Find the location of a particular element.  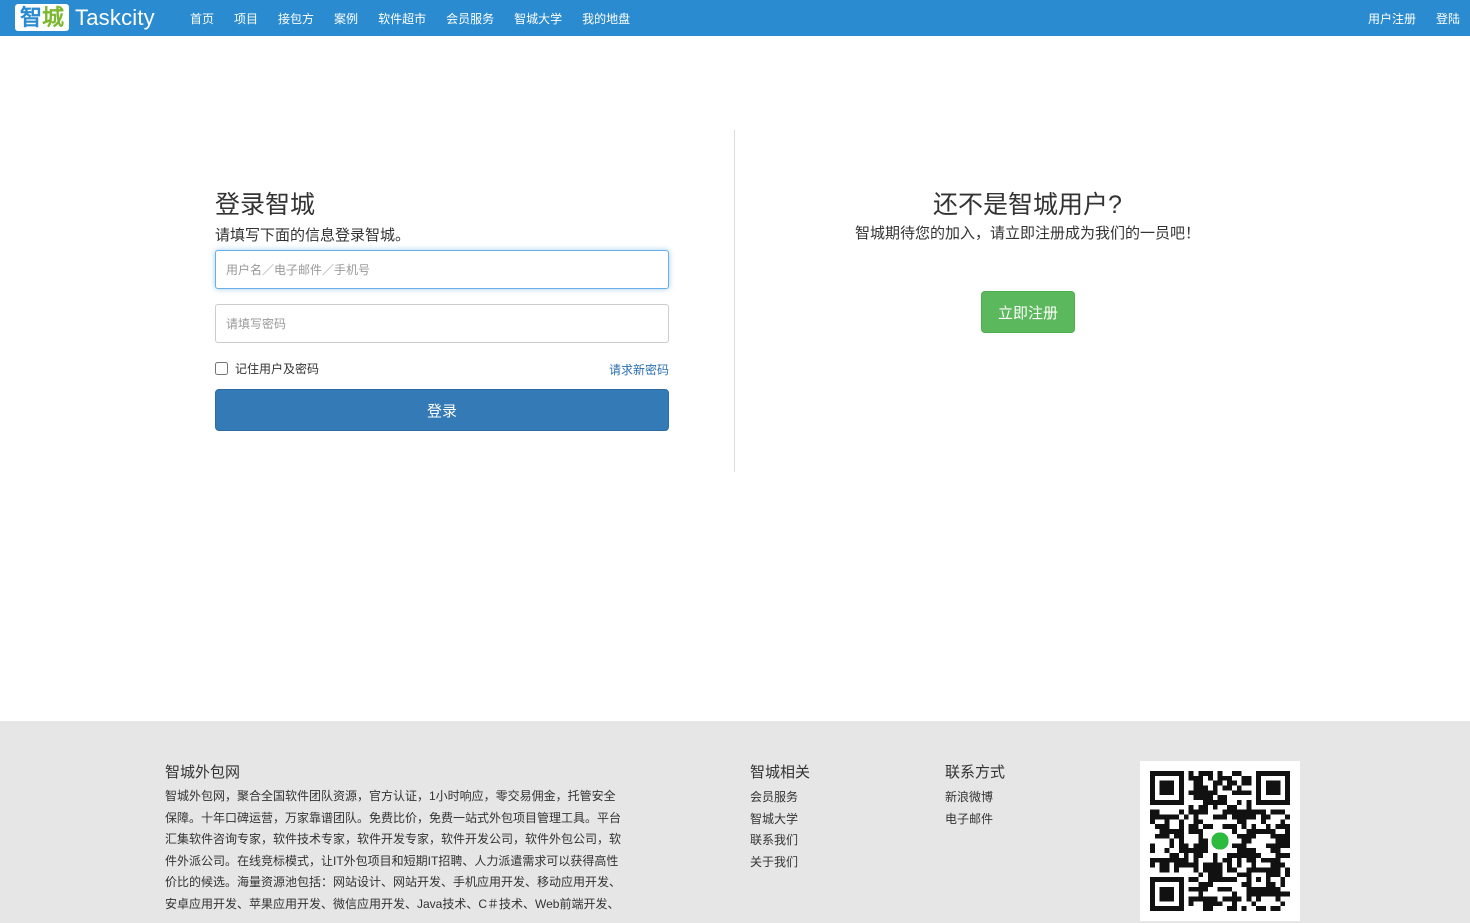

nav-membership: 会员服务 is located at coordinates (470, 18).